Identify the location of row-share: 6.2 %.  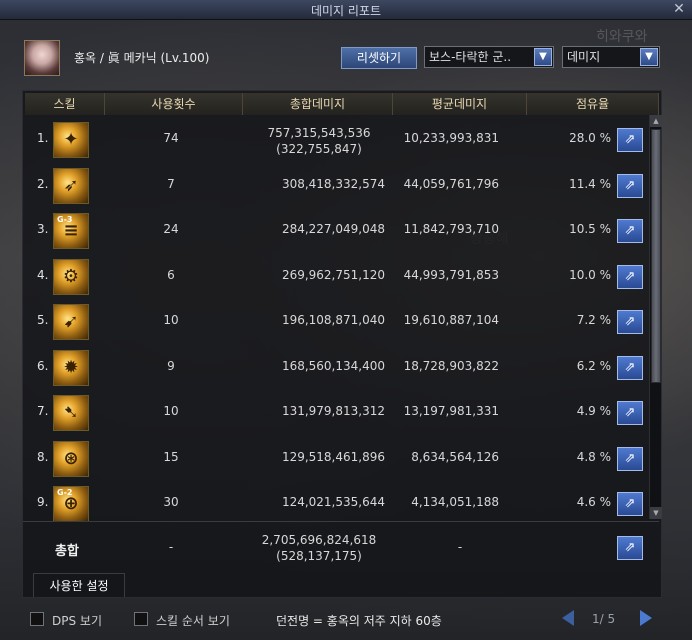
(593, 365).